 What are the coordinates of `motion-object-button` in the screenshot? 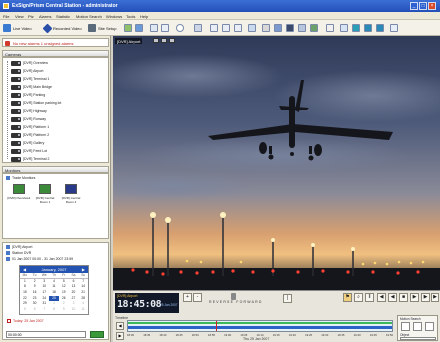 It's located at (417, 326).